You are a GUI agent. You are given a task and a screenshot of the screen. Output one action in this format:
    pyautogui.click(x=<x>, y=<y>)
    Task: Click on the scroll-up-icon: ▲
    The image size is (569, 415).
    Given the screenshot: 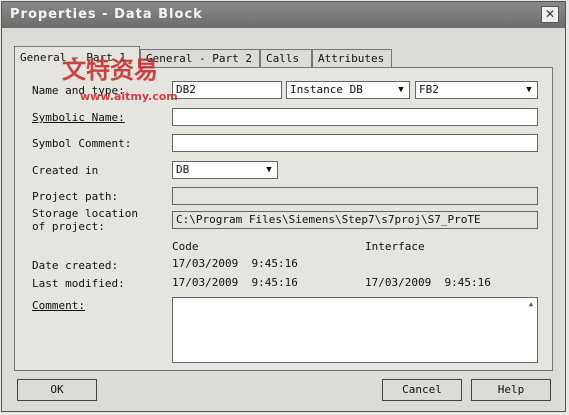 What is the action you would take?
    pyautogui.click(x=531, y=304)
    